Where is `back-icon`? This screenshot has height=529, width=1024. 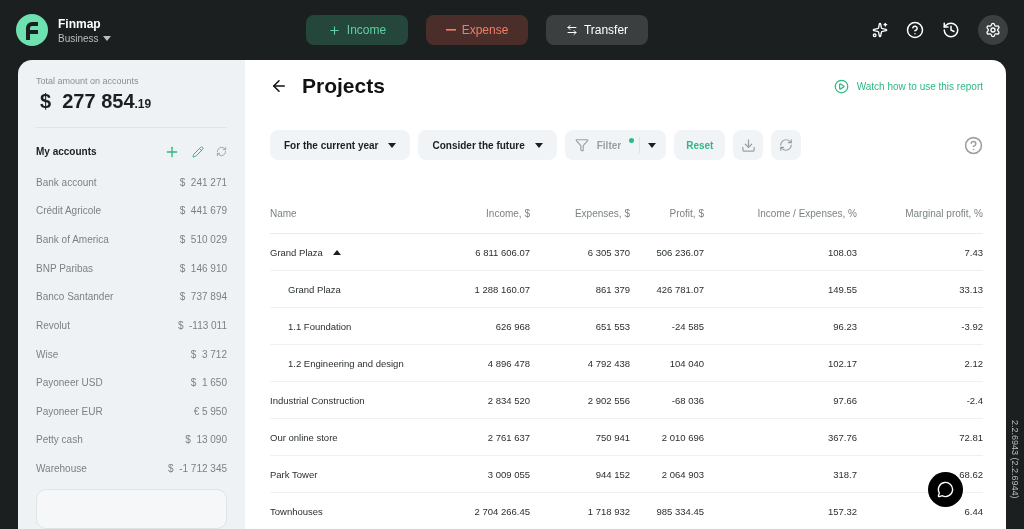 back-icon is located at coordinates (279, 86).